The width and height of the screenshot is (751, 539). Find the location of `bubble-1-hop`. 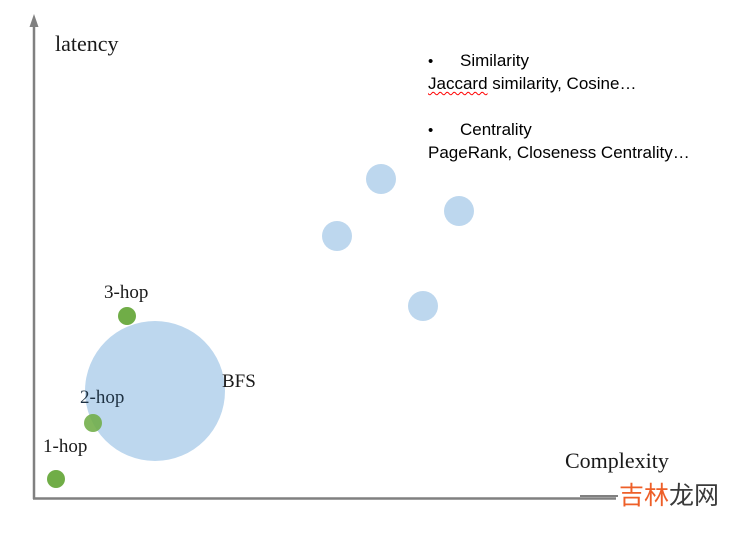

bubble-1-hop is located at coordinates (56, 479).